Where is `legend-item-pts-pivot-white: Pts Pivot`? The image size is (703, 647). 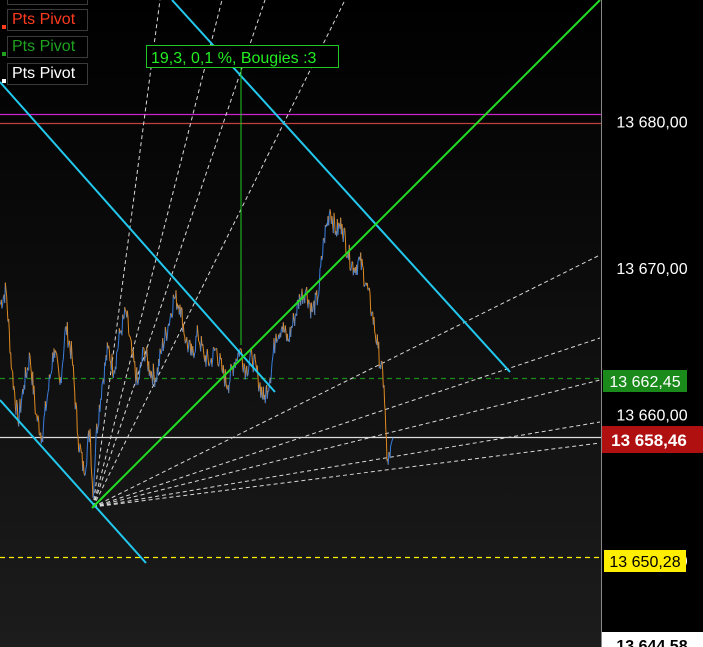 legend-item-pts-pivot-white: Pts Pivot is located at coordinates (45, 74).